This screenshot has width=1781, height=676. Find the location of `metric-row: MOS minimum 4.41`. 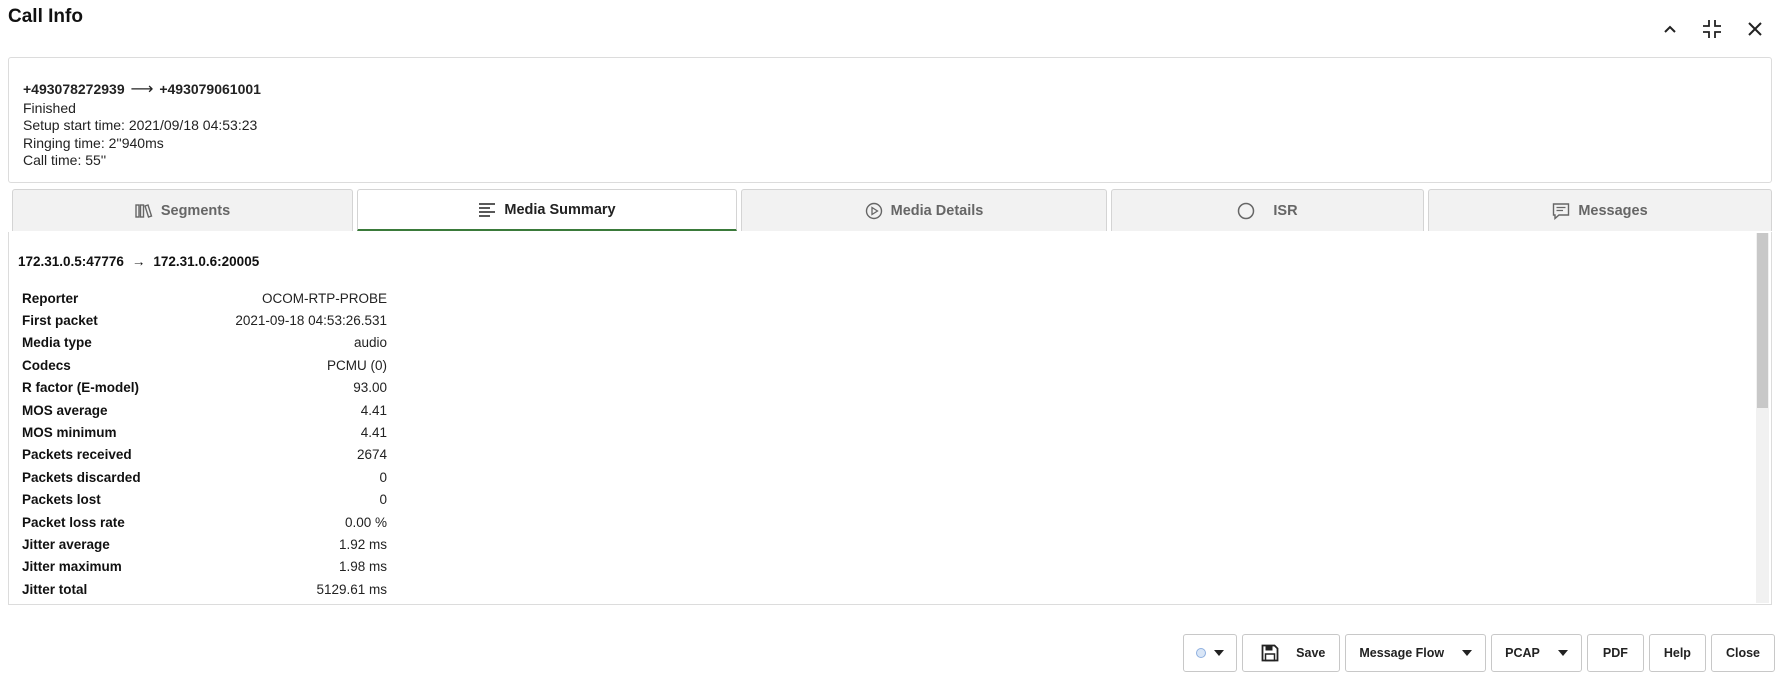

metric-row: MOS minimum 4.41 is located at coordinates (204, 432).